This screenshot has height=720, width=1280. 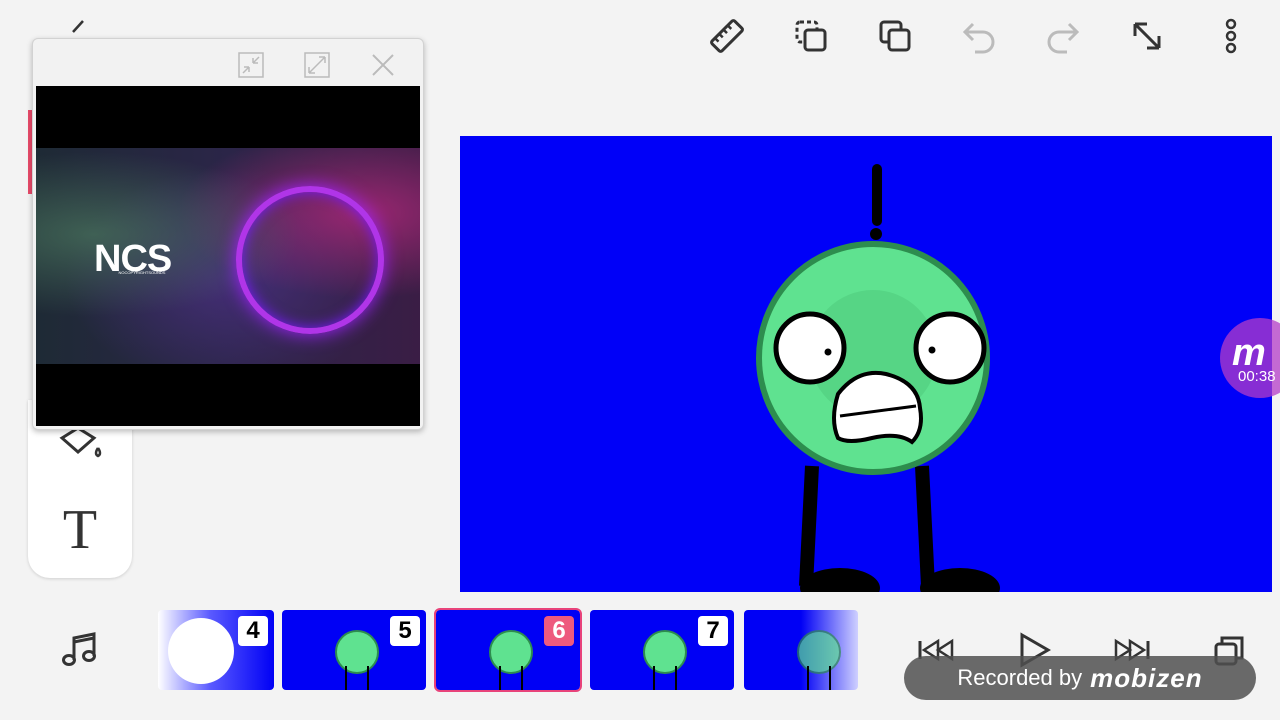 I want to click on frame-number: 6, so click(x=559, y=631).